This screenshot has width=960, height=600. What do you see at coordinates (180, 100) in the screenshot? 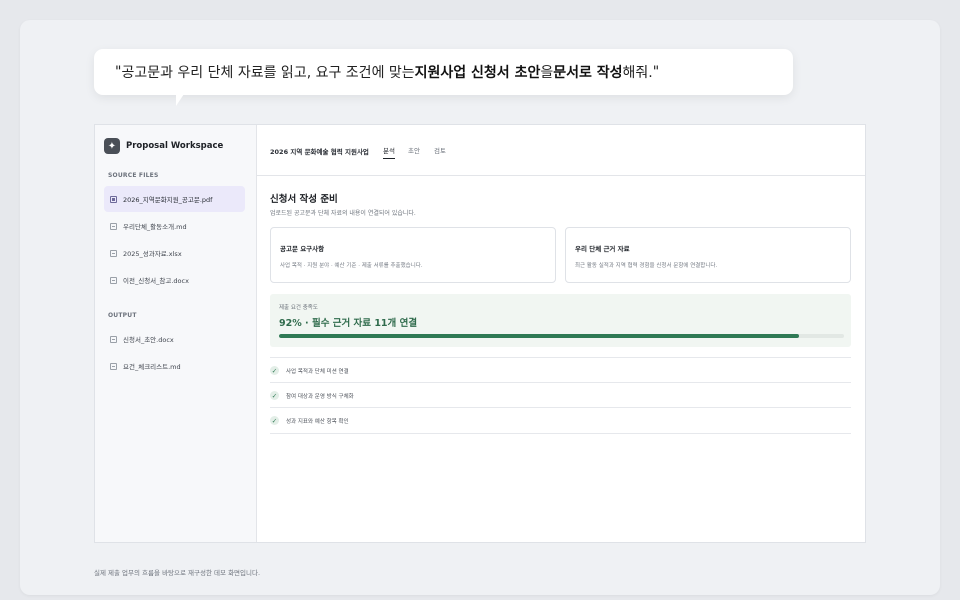
I see `prompt-bubble-tail` at bounding box center [180, 100].